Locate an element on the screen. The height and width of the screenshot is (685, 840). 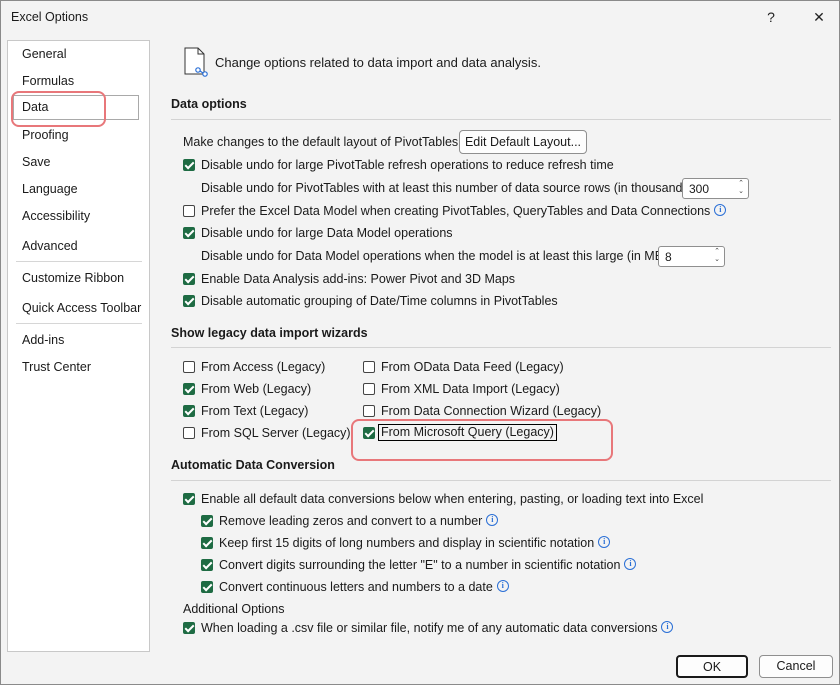
convert-e-notation-checkbox is located at coordinates (207, 565).